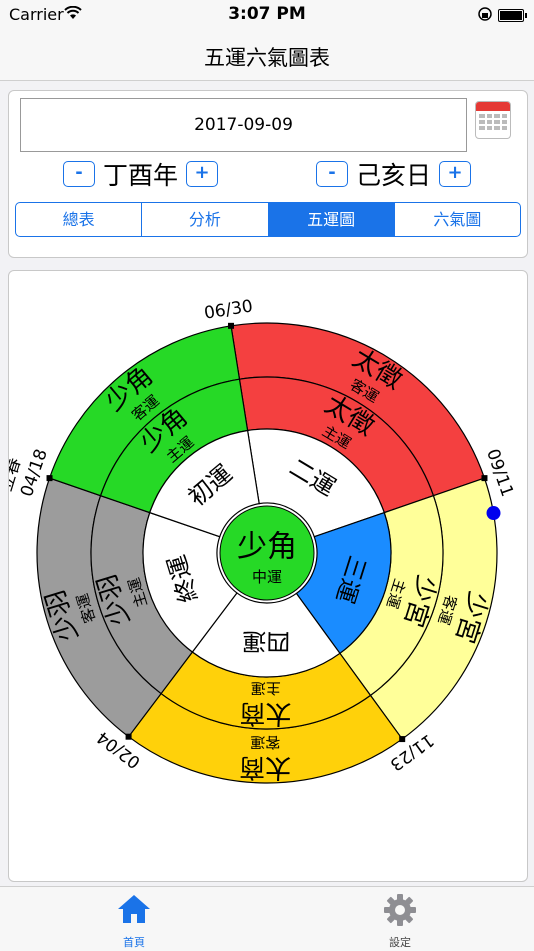 Image resolution: width=534 pixels, height=951 pixels. Describe the element at coordinates (134, 909) in the screenshot. I see `home-icon` at that location.